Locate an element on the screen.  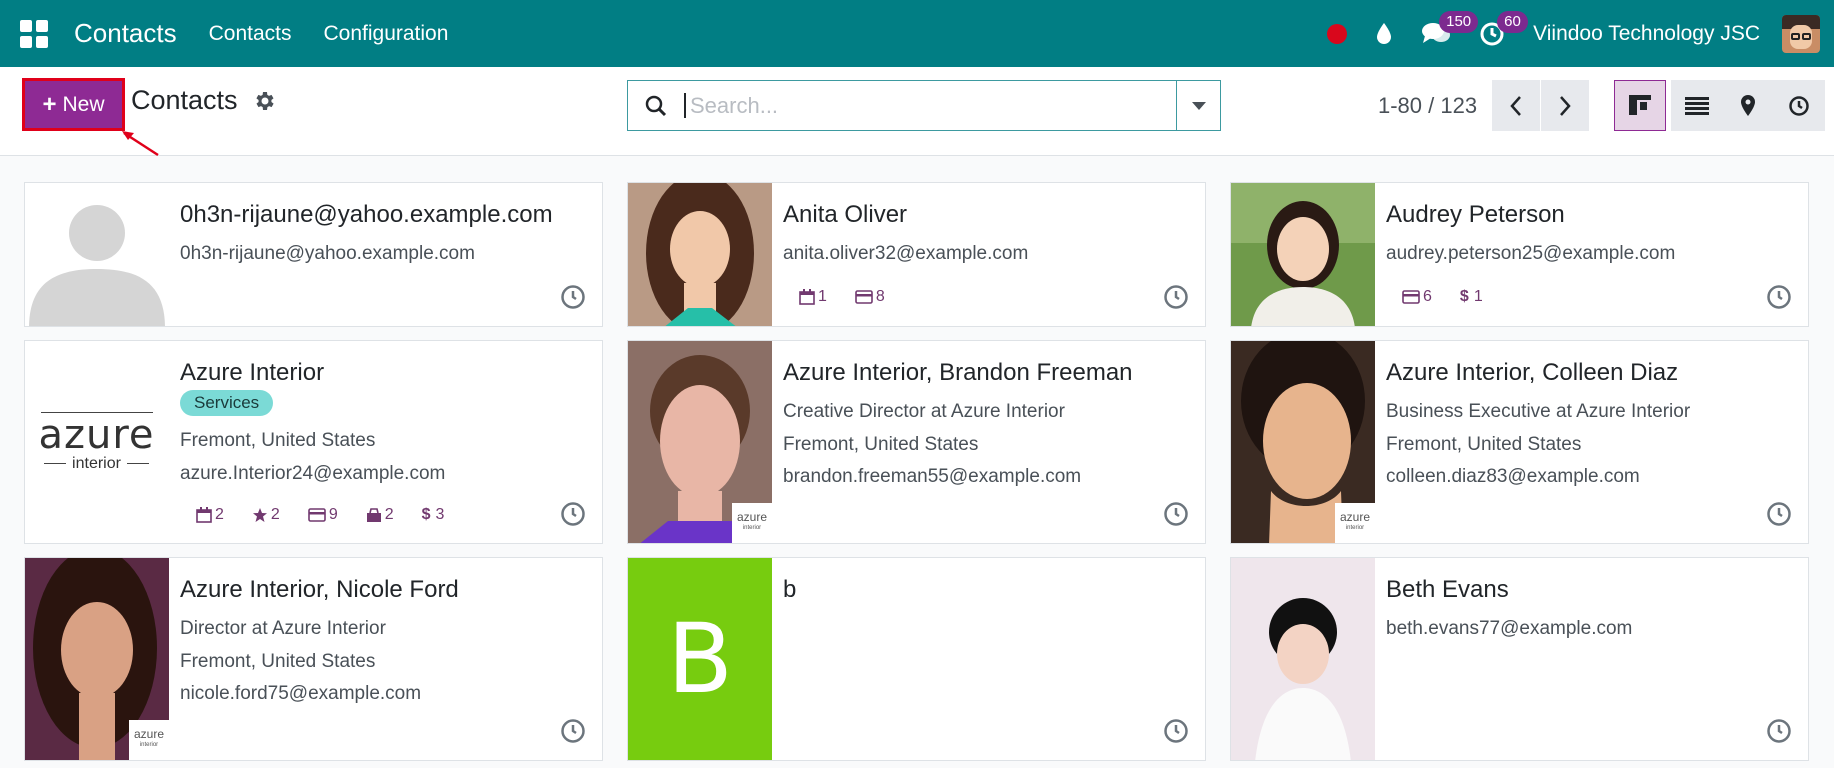
breadcrumb: Contacts is located at coordinates (203, 100).